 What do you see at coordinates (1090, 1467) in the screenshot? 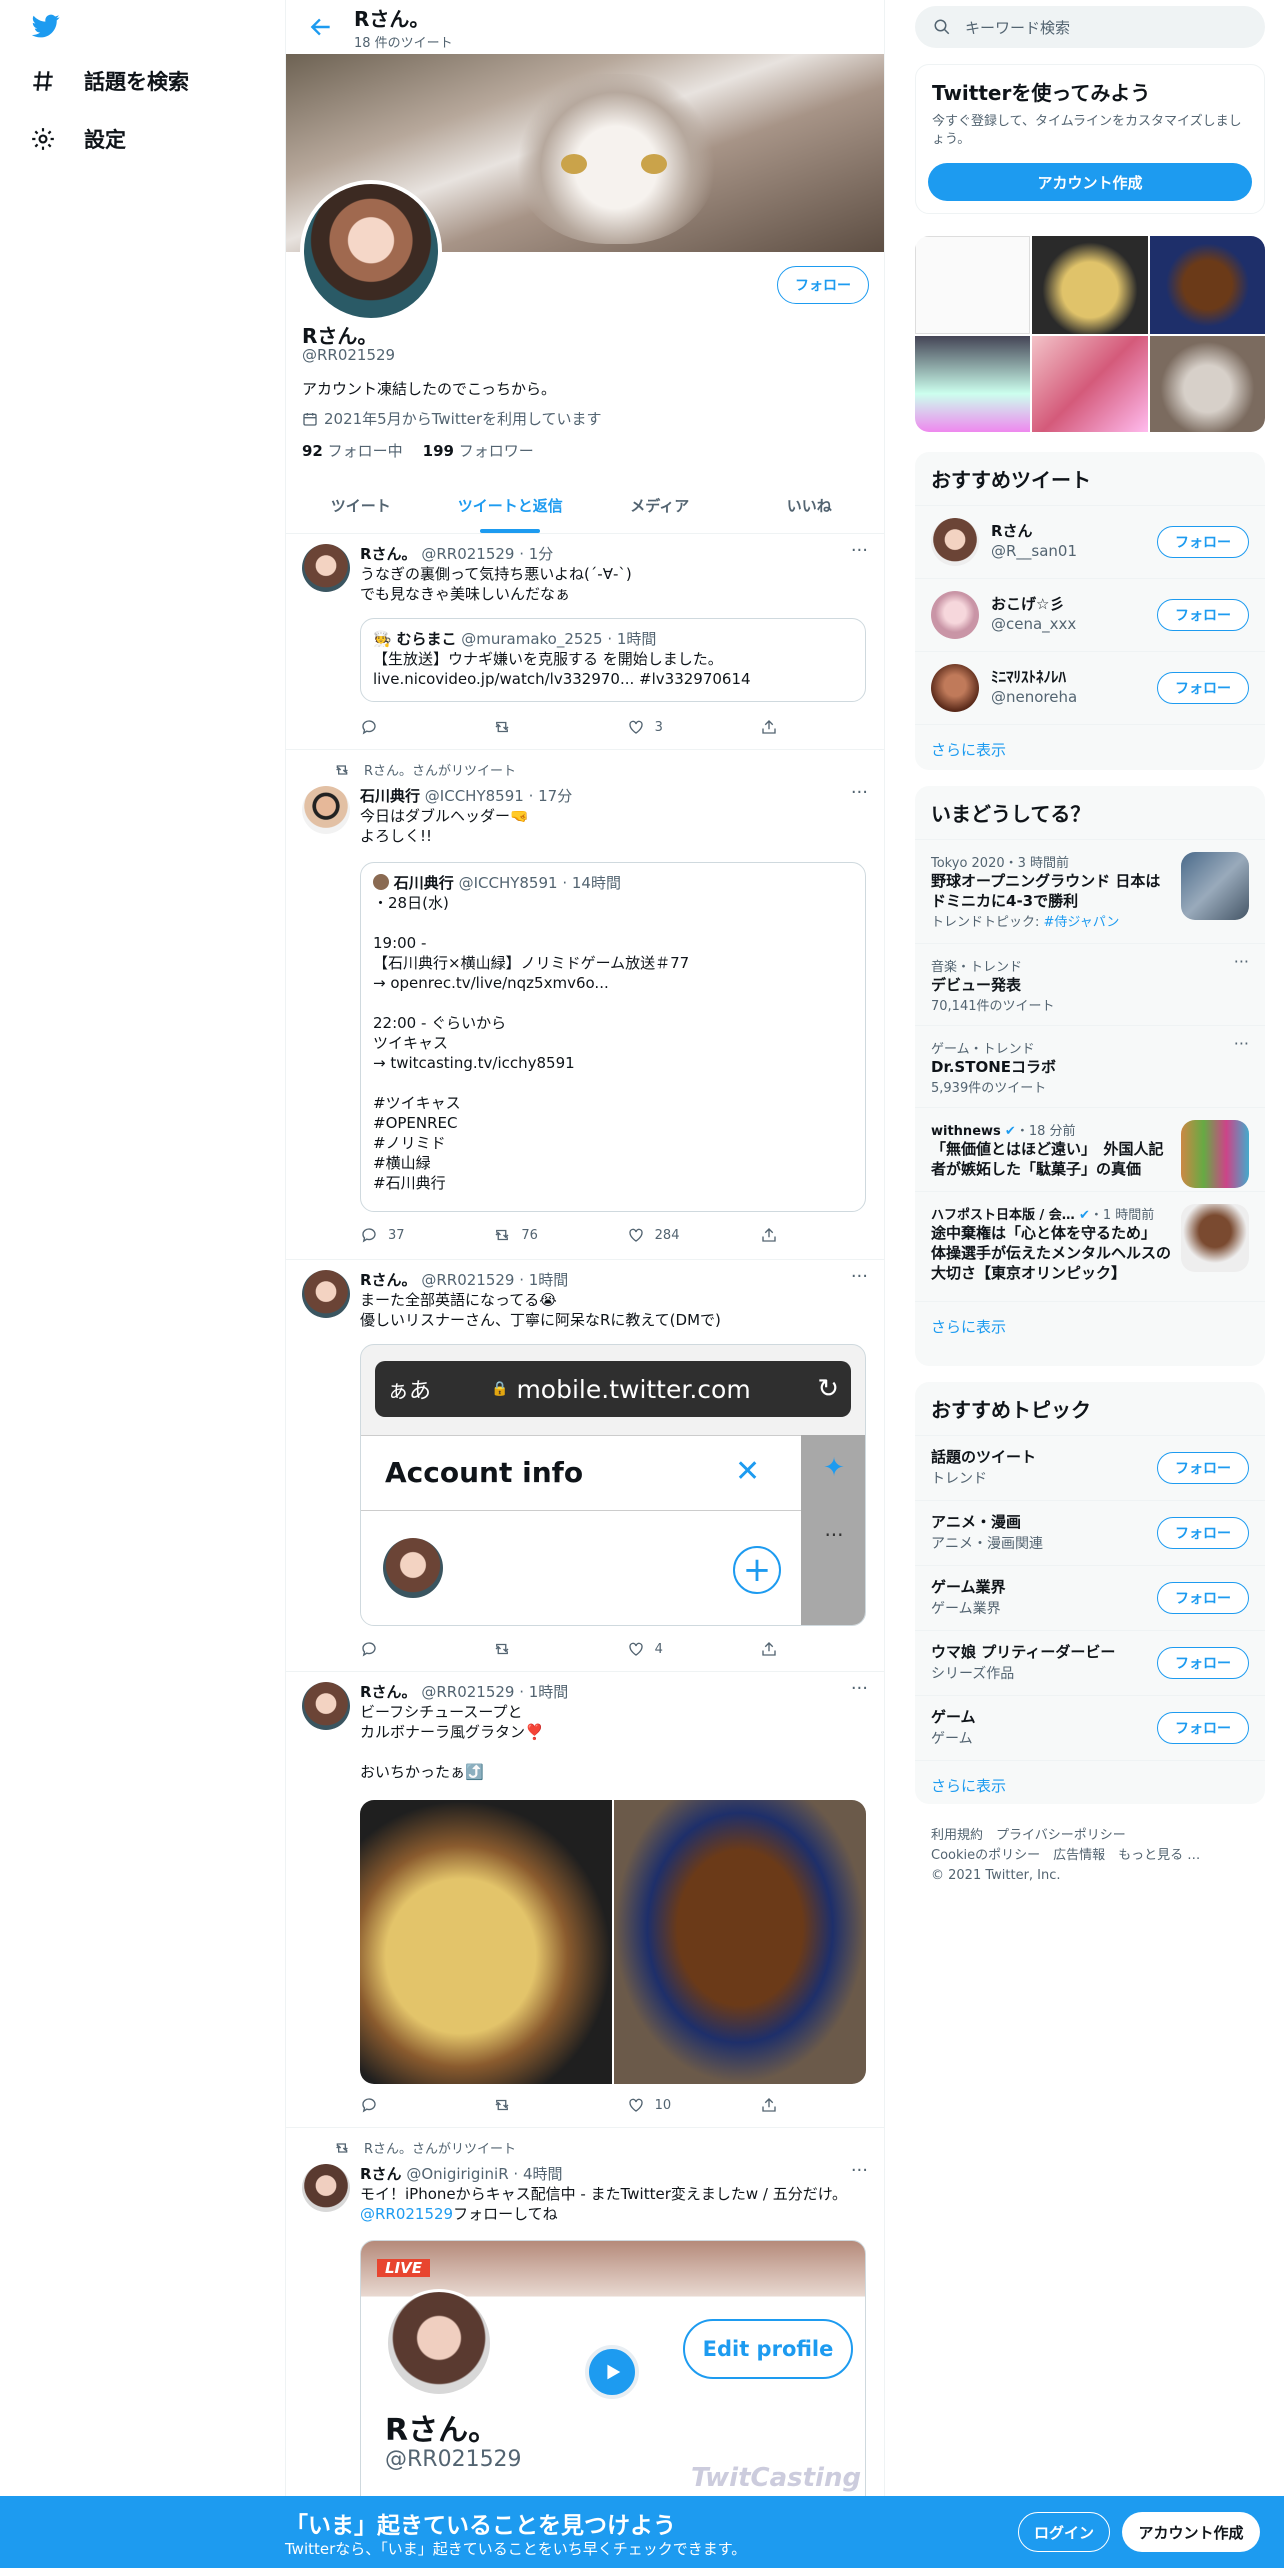
I see `topic-row: 話題のツイート トレンド フォロー` at bounding box center [1090, 1467].